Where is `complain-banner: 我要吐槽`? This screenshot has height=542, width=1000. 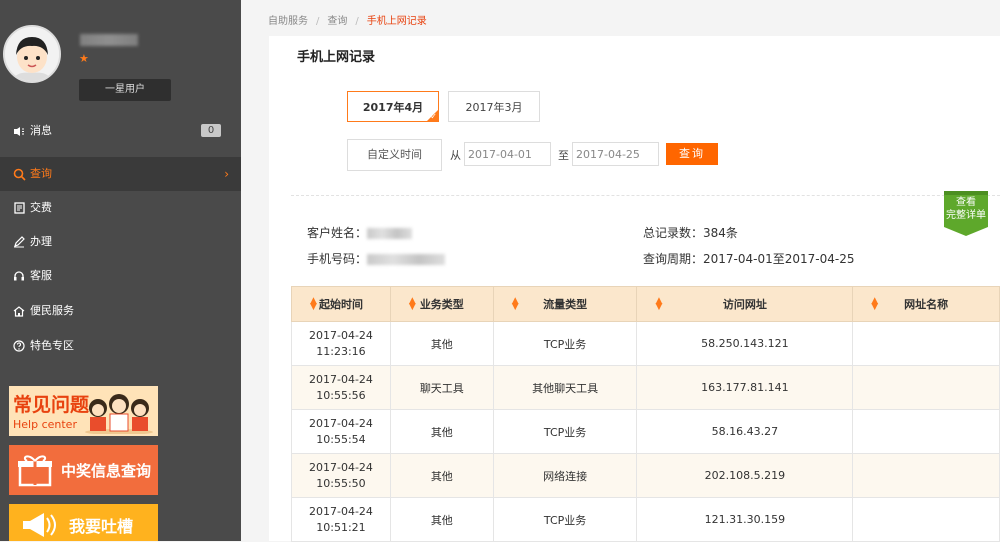 complain-banner: 我要吐槽 is located at coordinates (83, 522).